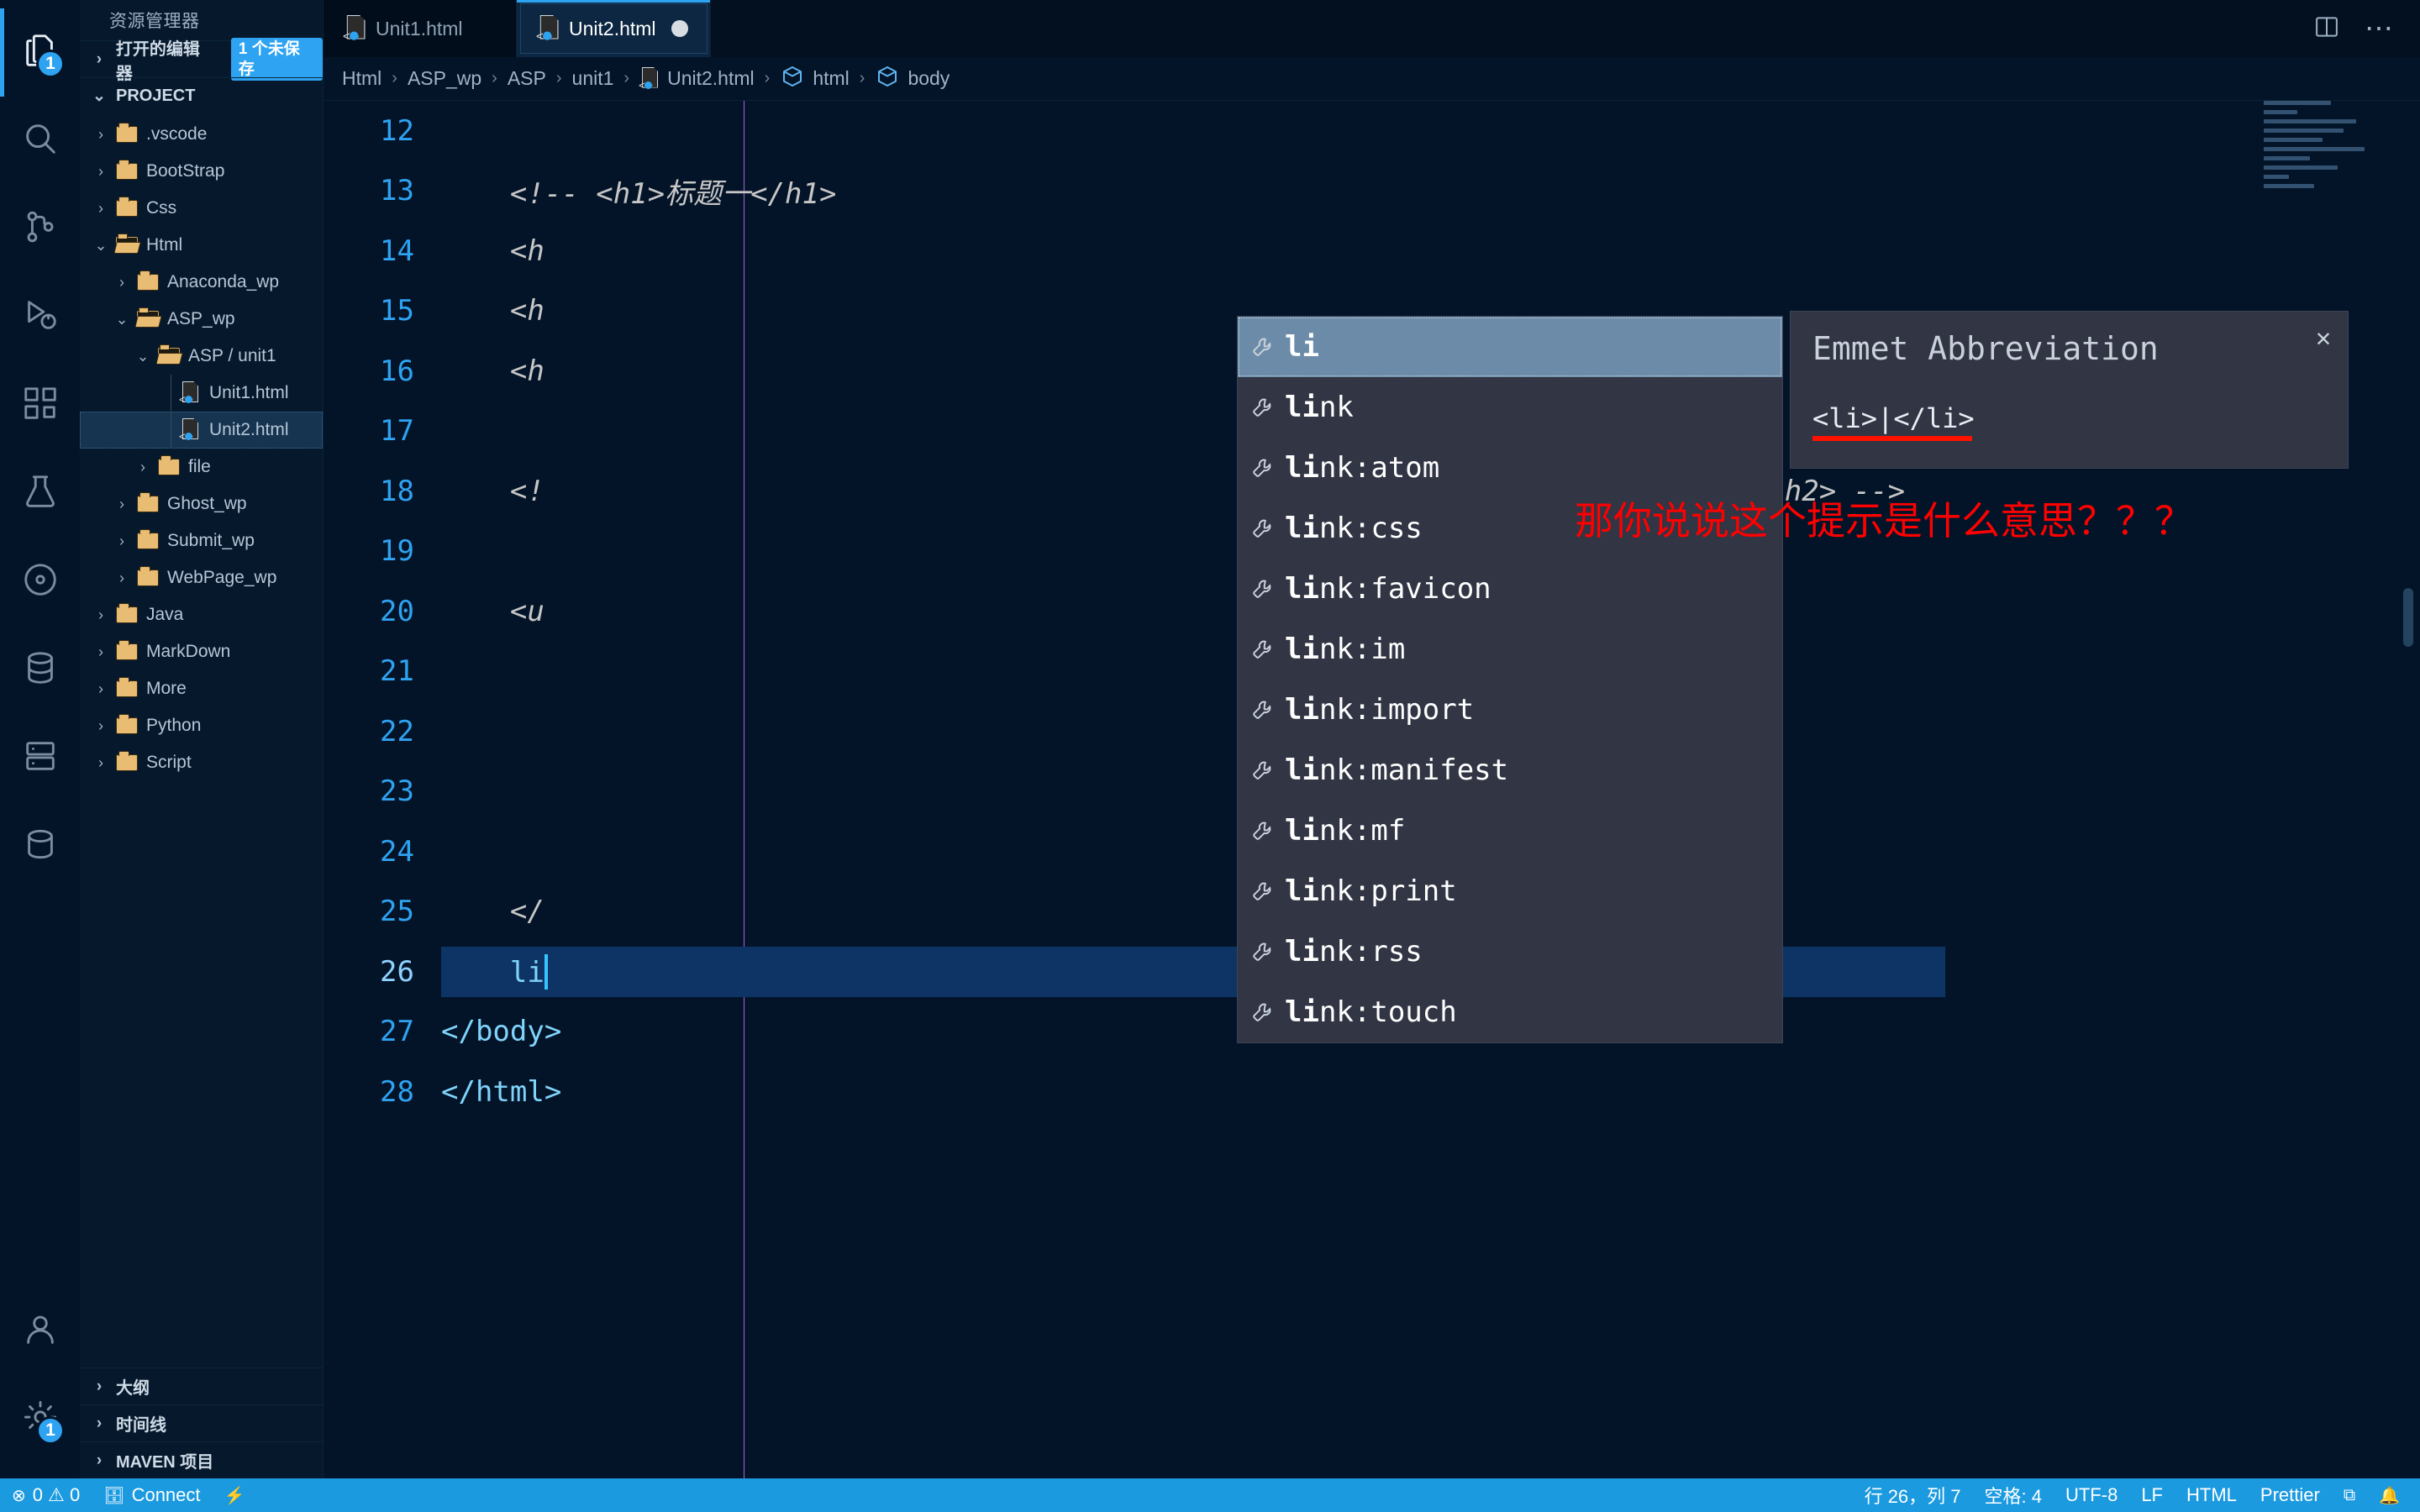  I want to click on activity-bar-item-source-control, so click(40, 229).